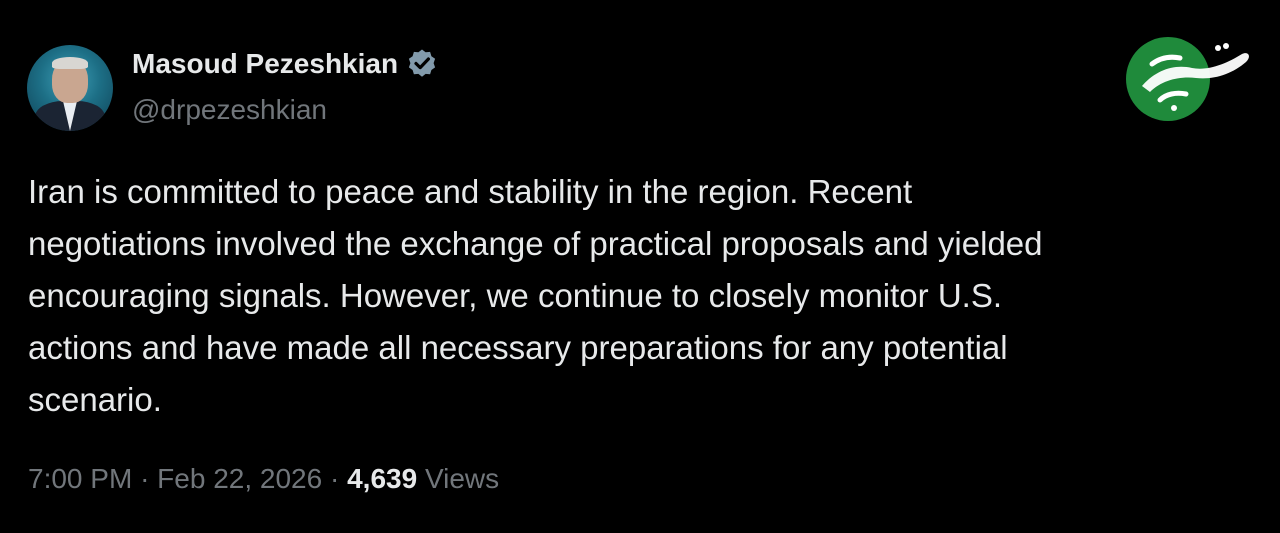  Describe the element at coordinates (229, 110) in the screenshot. I see `author-handle: @drpezeshkian` at that location.